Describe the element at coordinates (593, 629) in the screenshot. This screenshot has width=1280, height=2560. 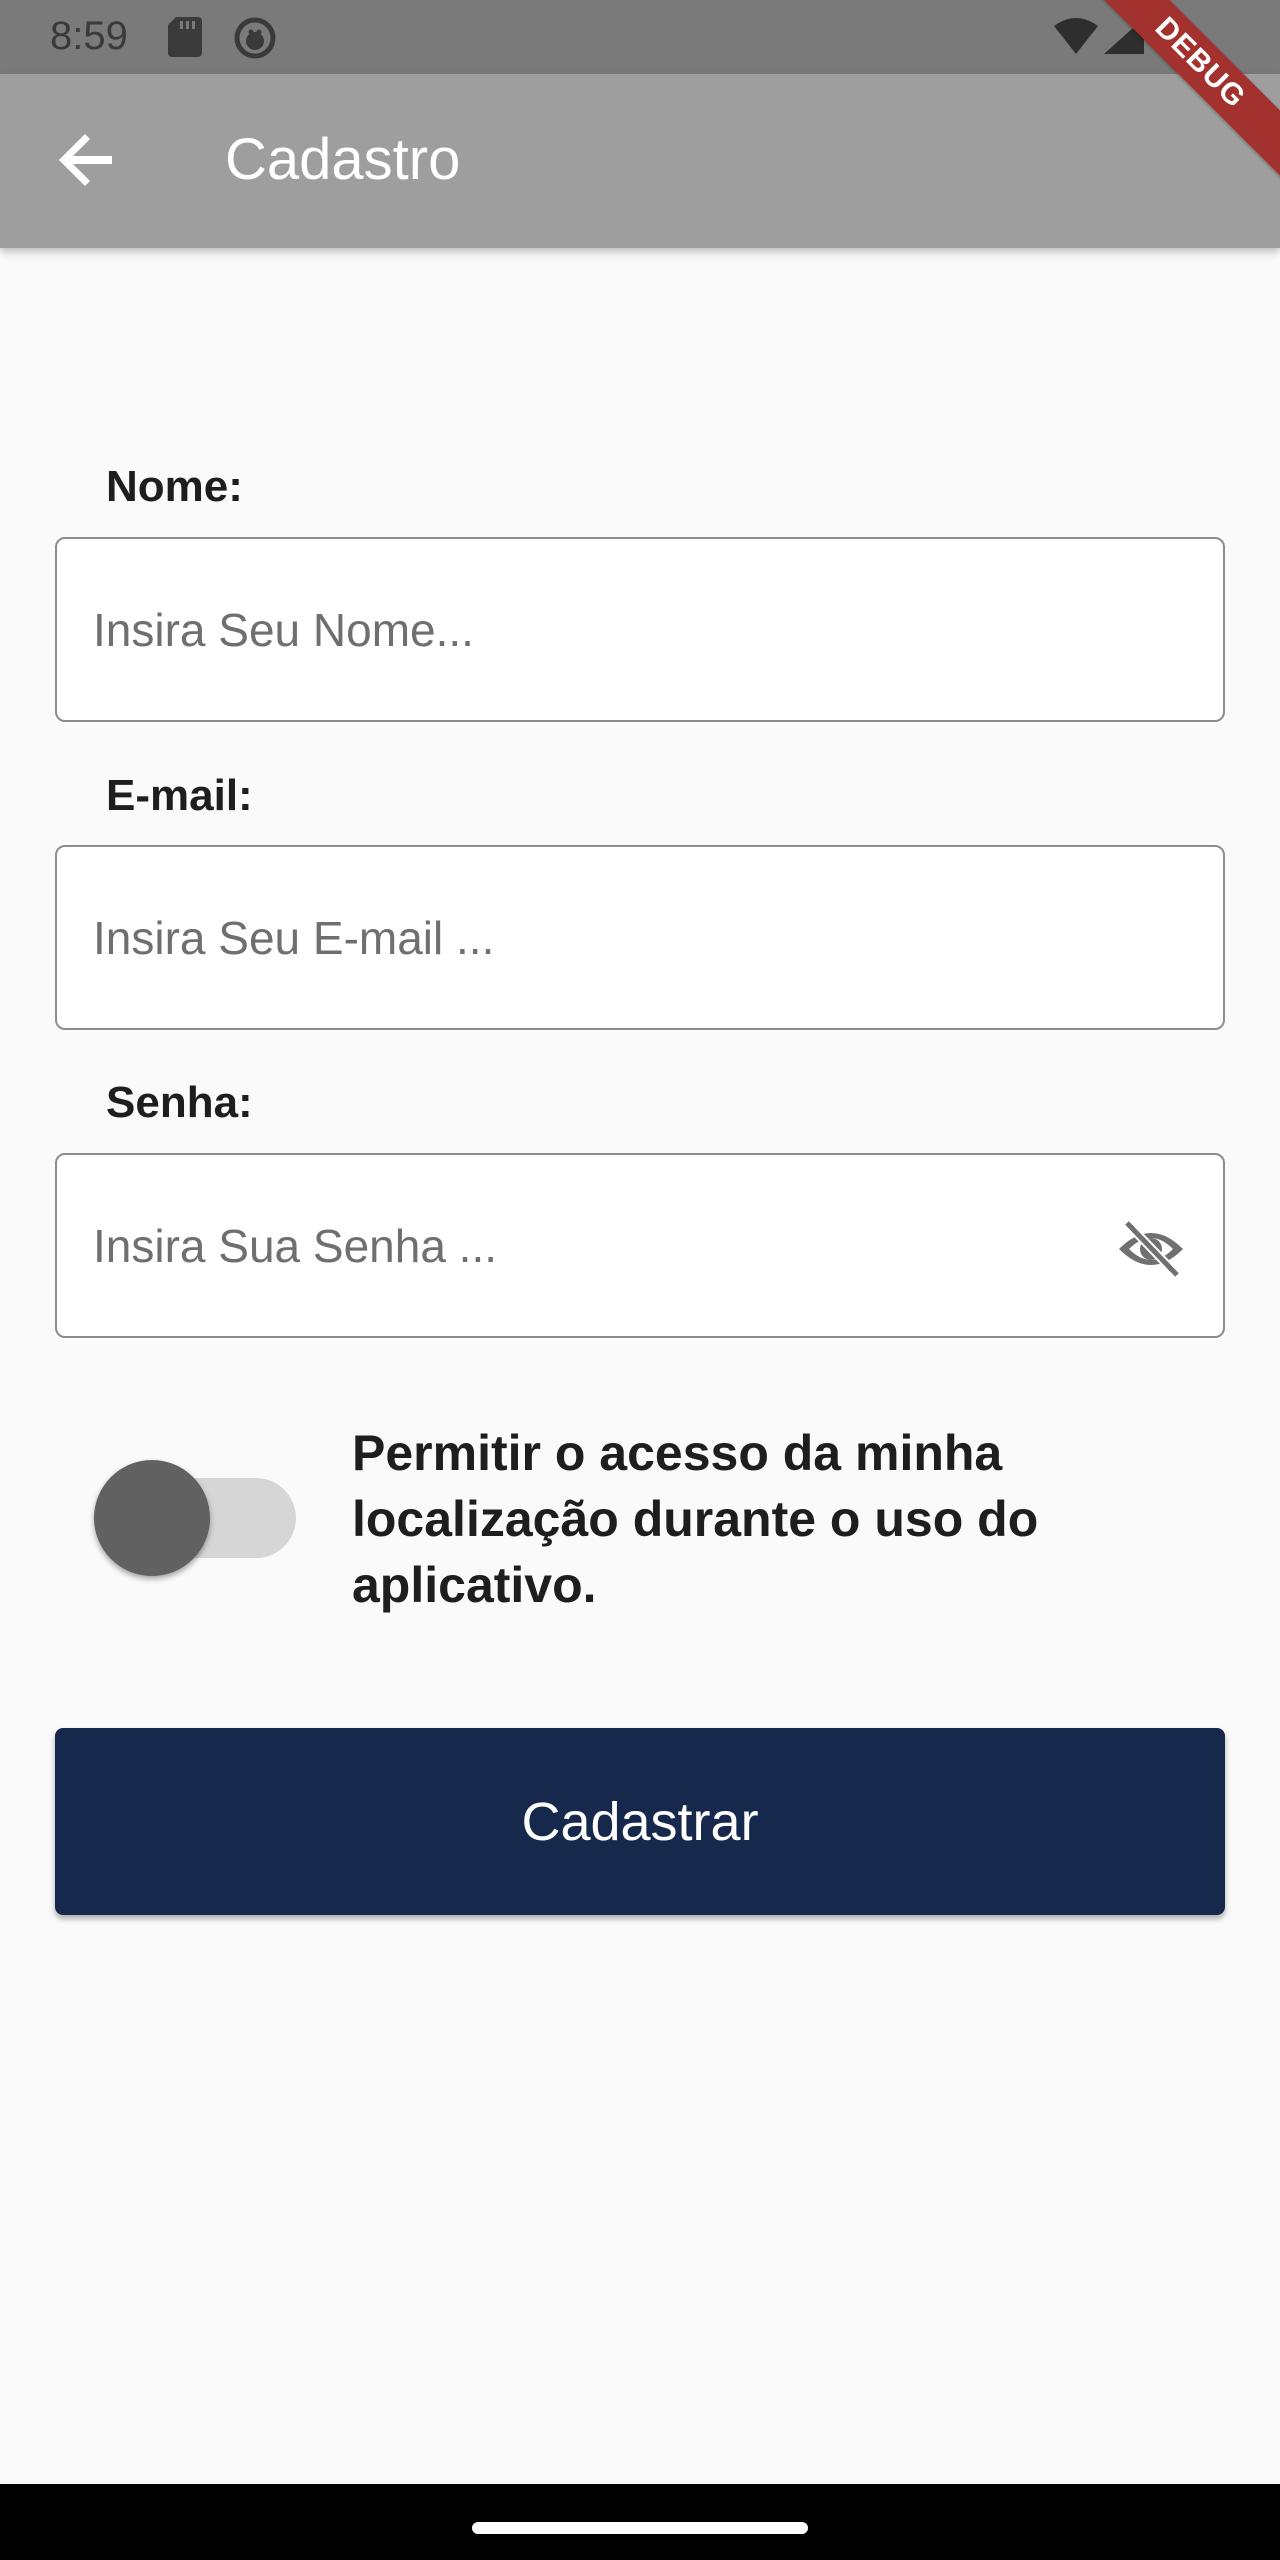
I see `name-input` at that location.